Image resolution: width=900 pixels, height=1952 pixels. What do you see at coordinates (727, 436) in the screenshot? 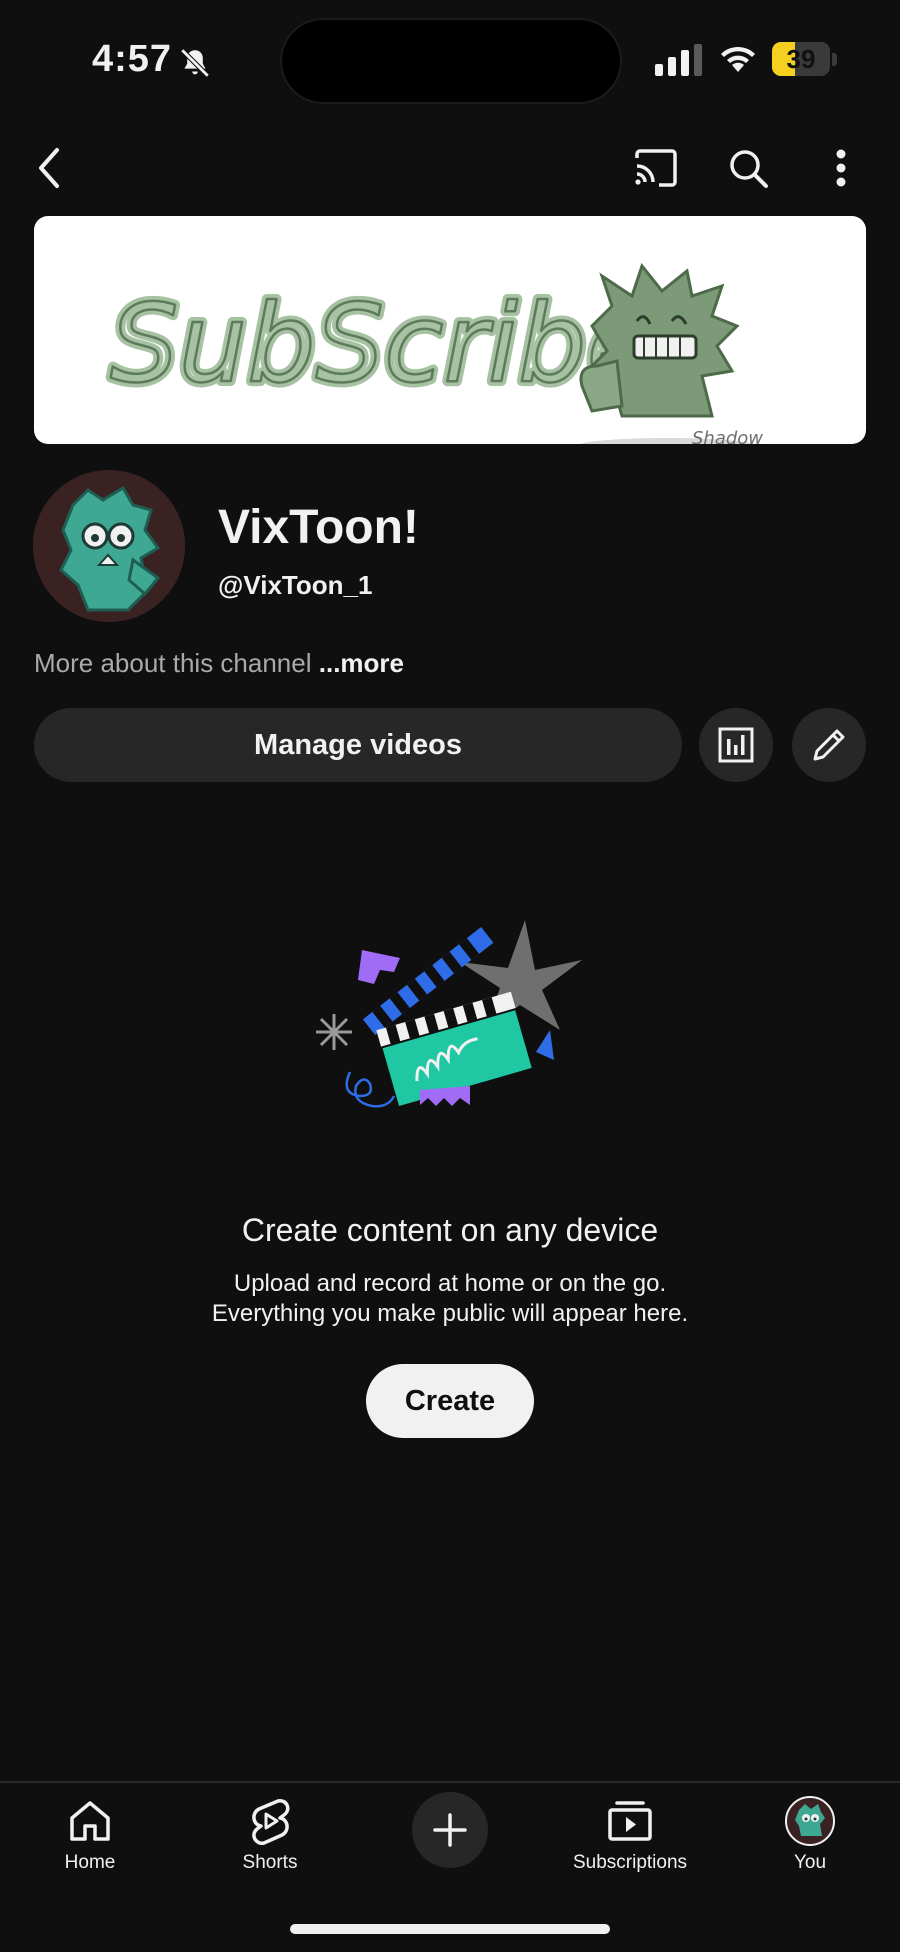
I see `banner-signature: Shadow` at bounding box center [727, 436].